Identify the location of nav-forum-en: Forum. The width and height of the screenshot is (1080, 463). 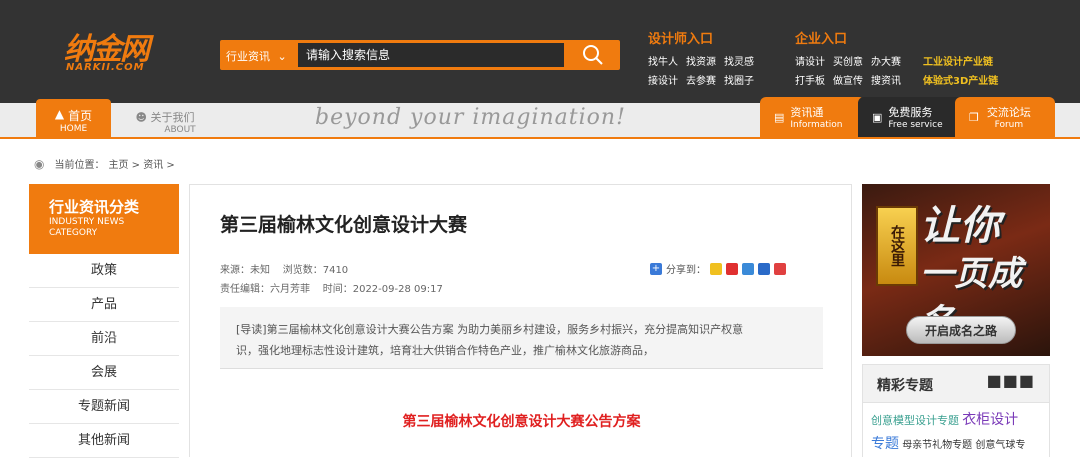
(1009, 125).